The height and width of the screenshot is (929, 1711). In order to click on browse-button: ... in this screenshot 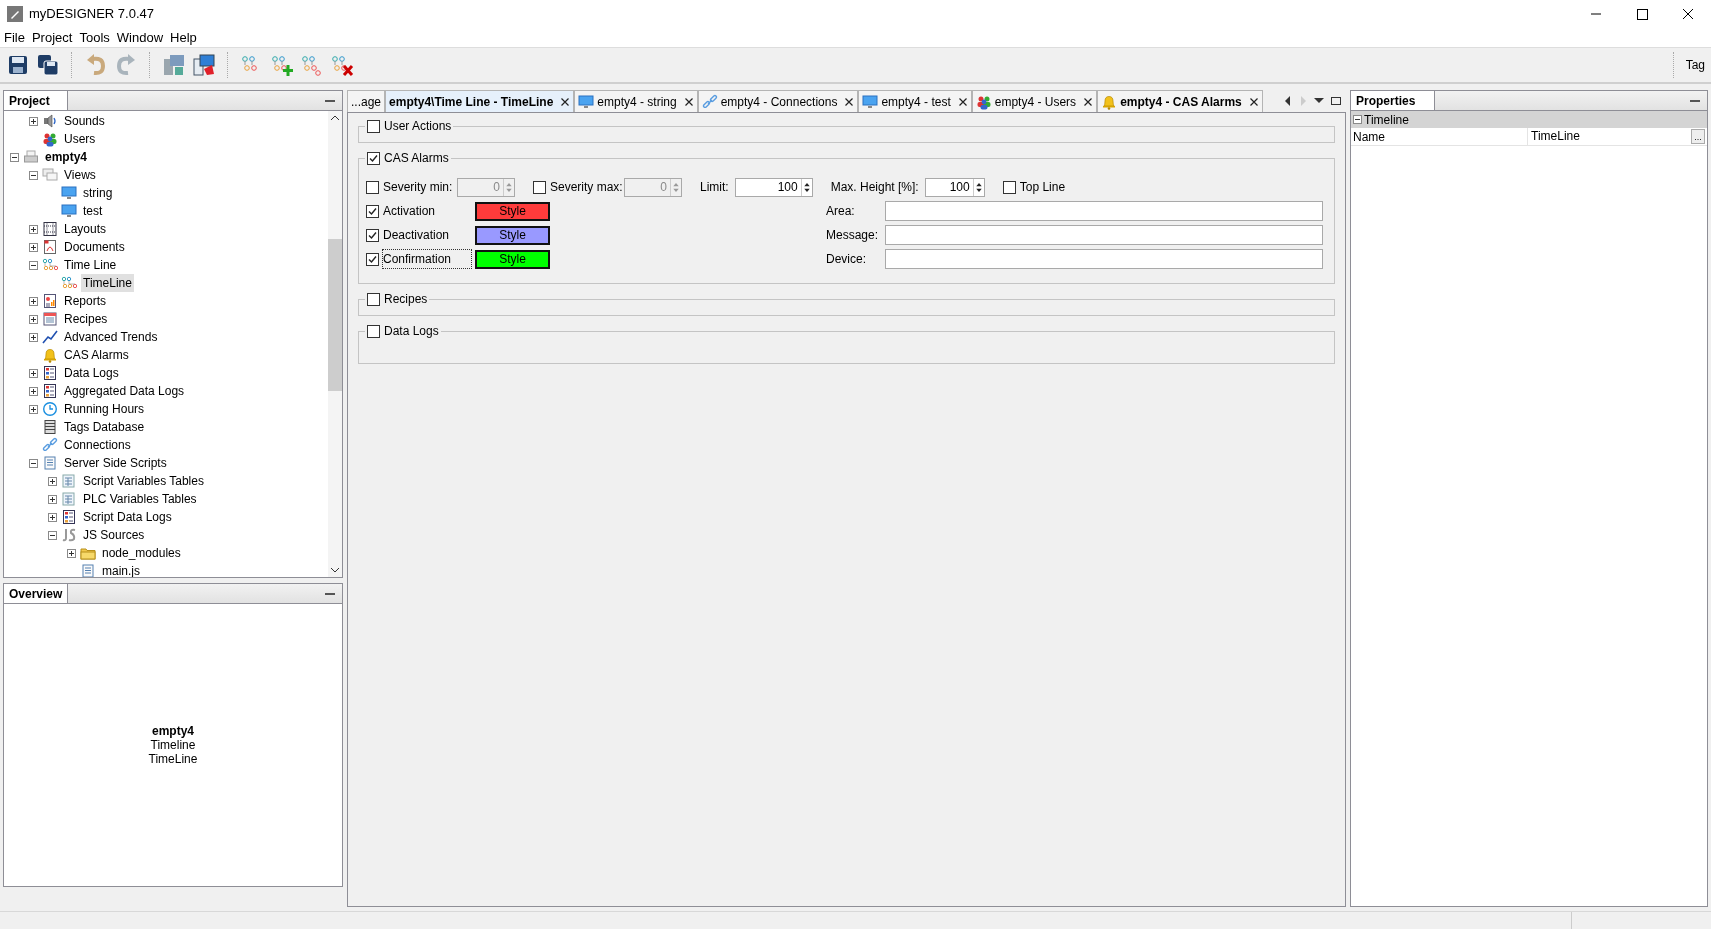, I will do `click(1698, 136)`.